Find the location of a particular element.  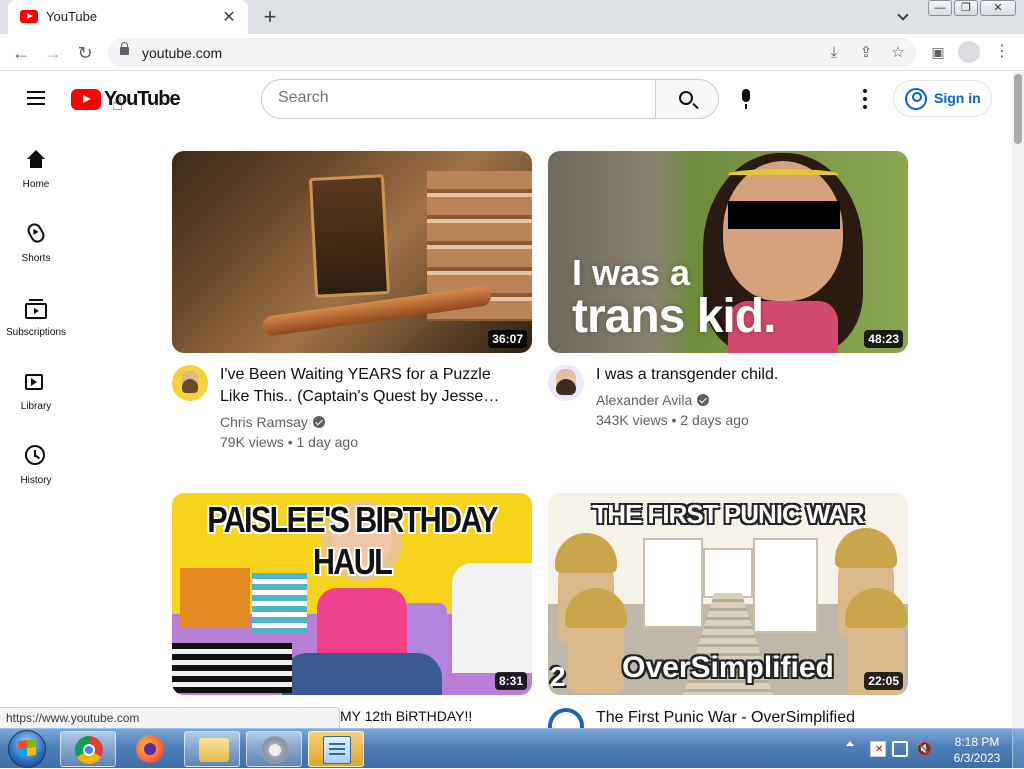

download-icon: ⤓ is located at coordinates (834, 53).